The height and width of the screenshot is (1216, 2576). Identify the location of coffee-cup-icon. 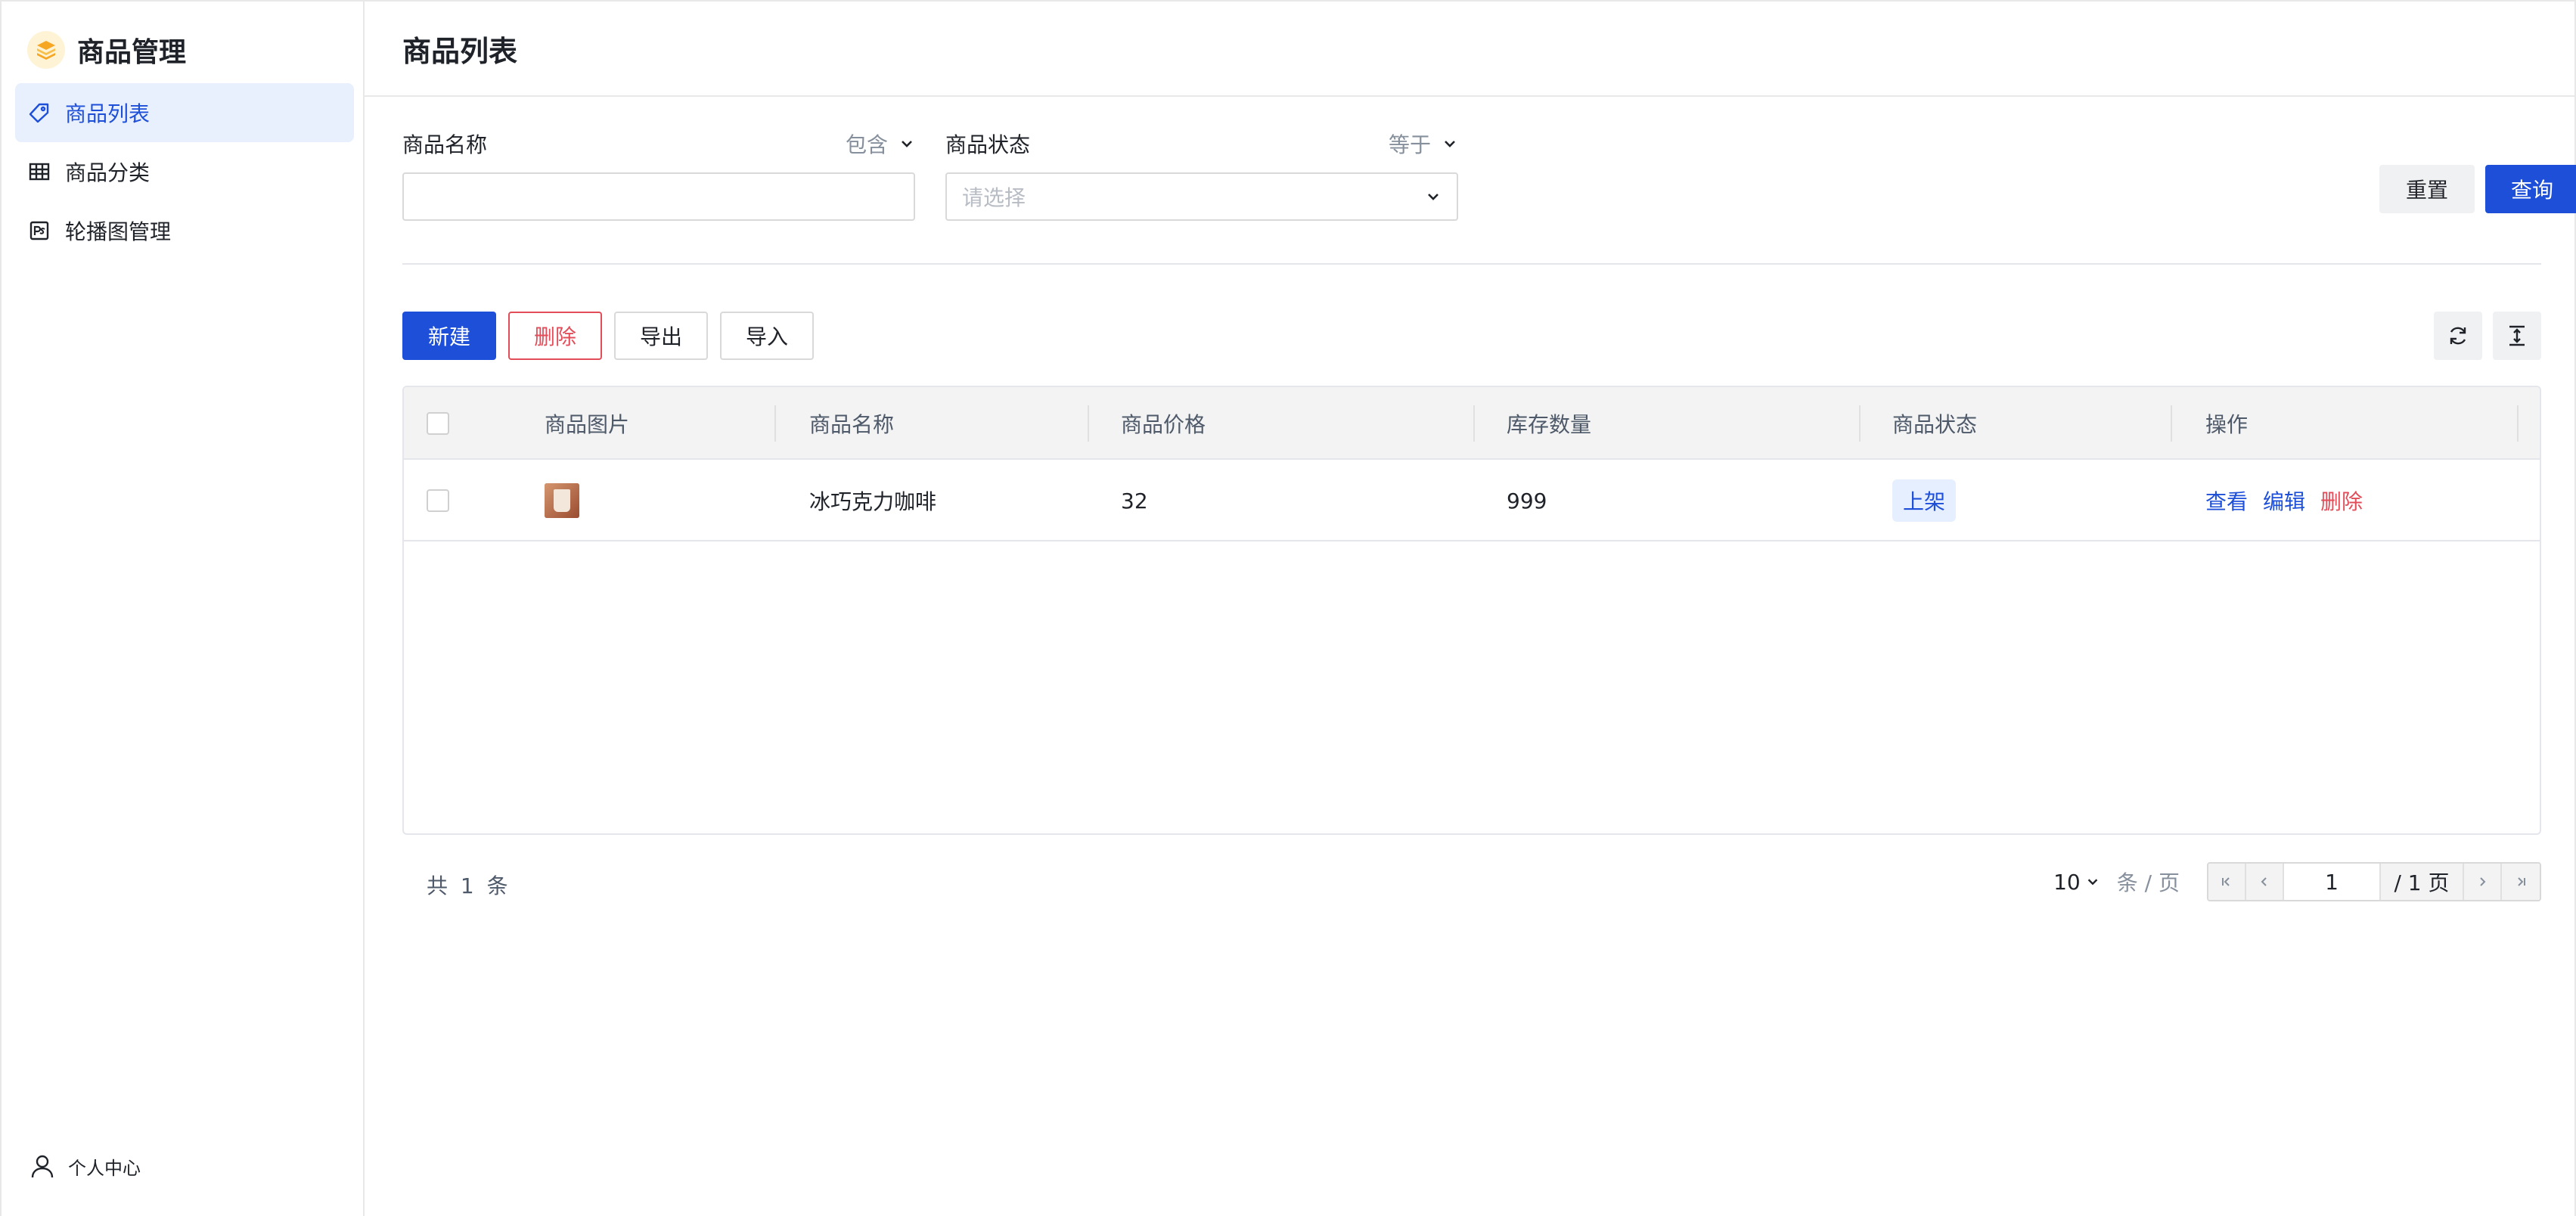
(562, 500).